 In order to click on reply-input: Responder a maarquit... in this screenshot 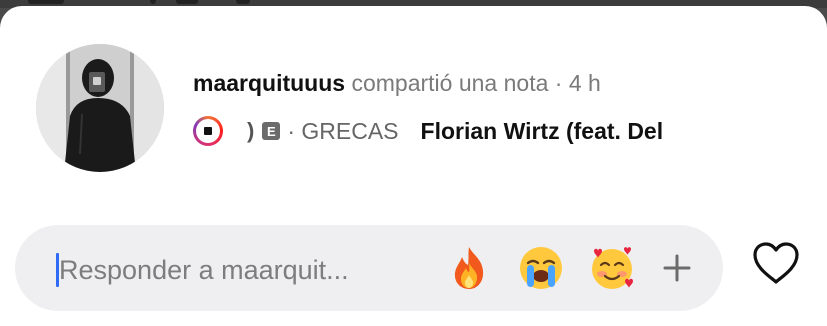, I will do `click(204, 270)`.